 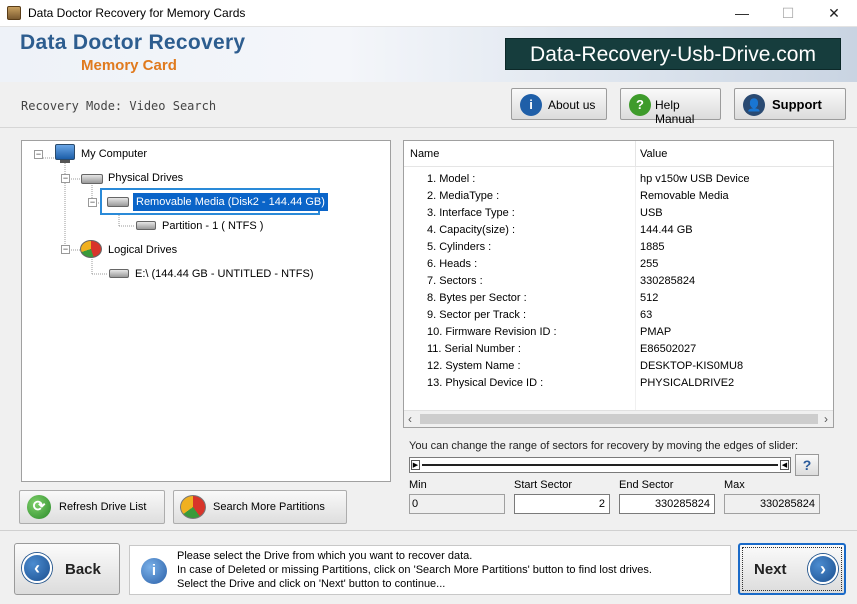 I want to click on row-value-cell: 144.44 GB, so click(x=666, y=230).